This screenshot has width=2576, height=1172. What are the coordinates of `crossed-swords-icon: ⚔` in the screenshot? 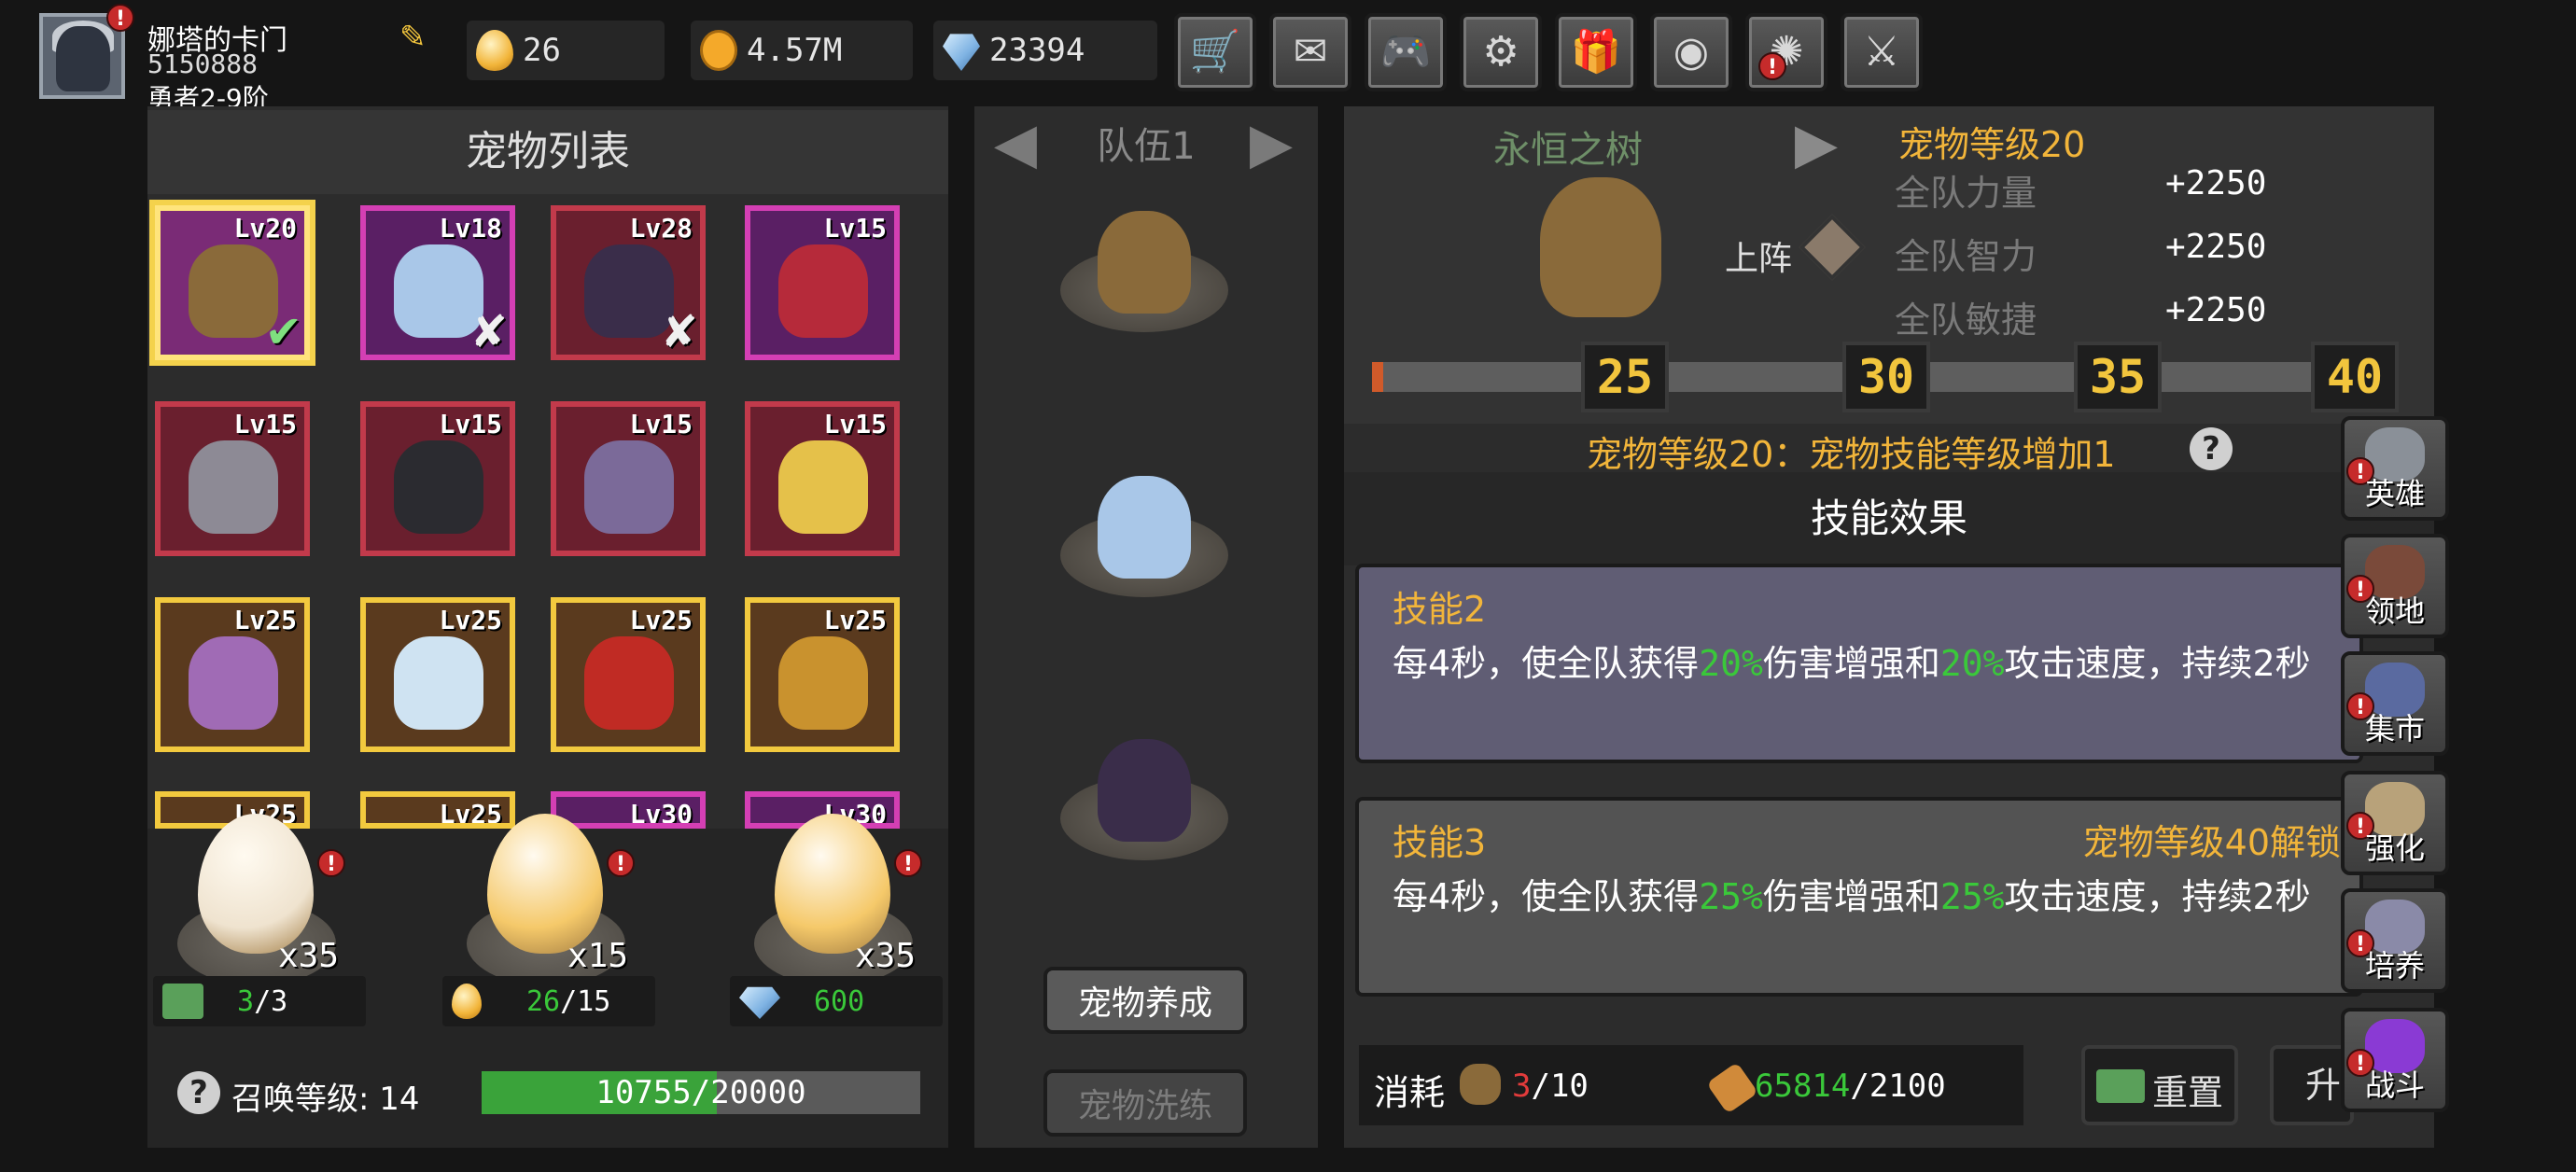 It's located at (1882, 52).